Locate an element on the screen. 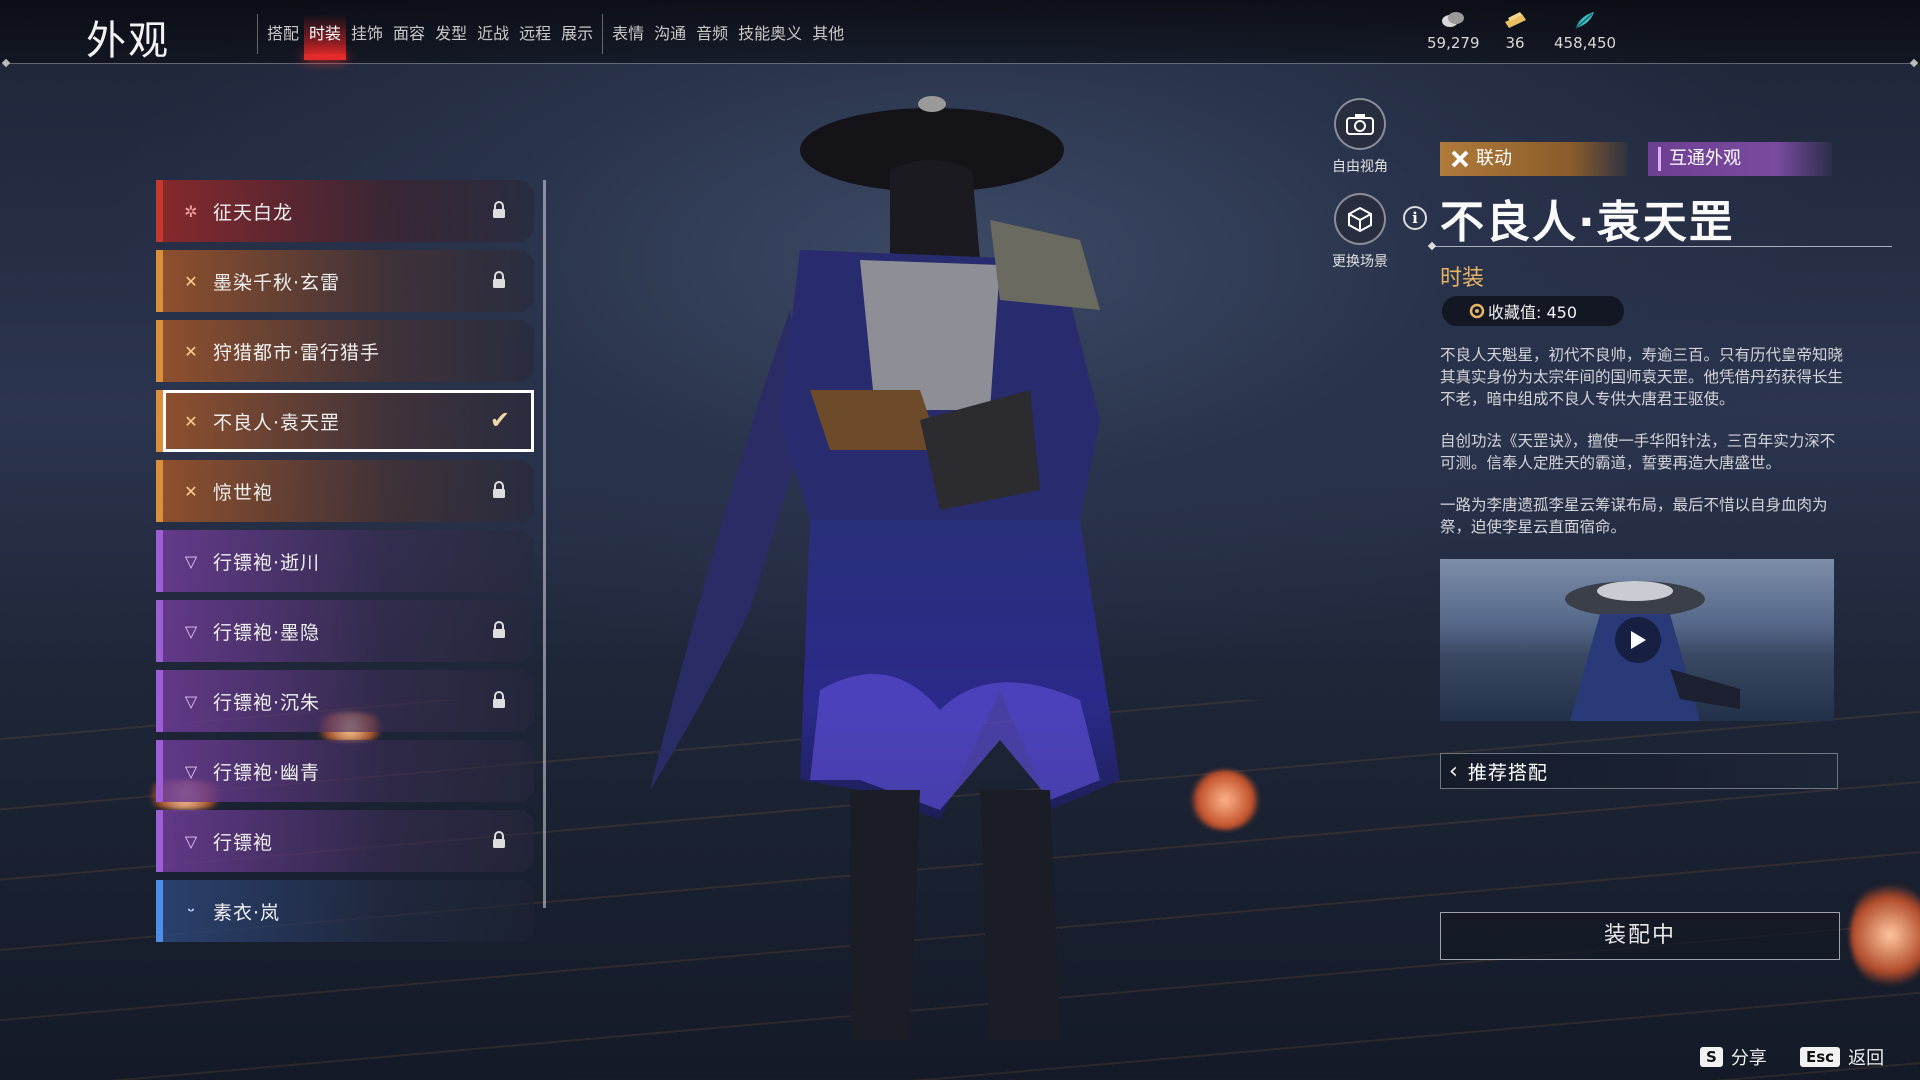 The image size is (1920, 1080). ticket-icon is located at coordinates (1515, 20).